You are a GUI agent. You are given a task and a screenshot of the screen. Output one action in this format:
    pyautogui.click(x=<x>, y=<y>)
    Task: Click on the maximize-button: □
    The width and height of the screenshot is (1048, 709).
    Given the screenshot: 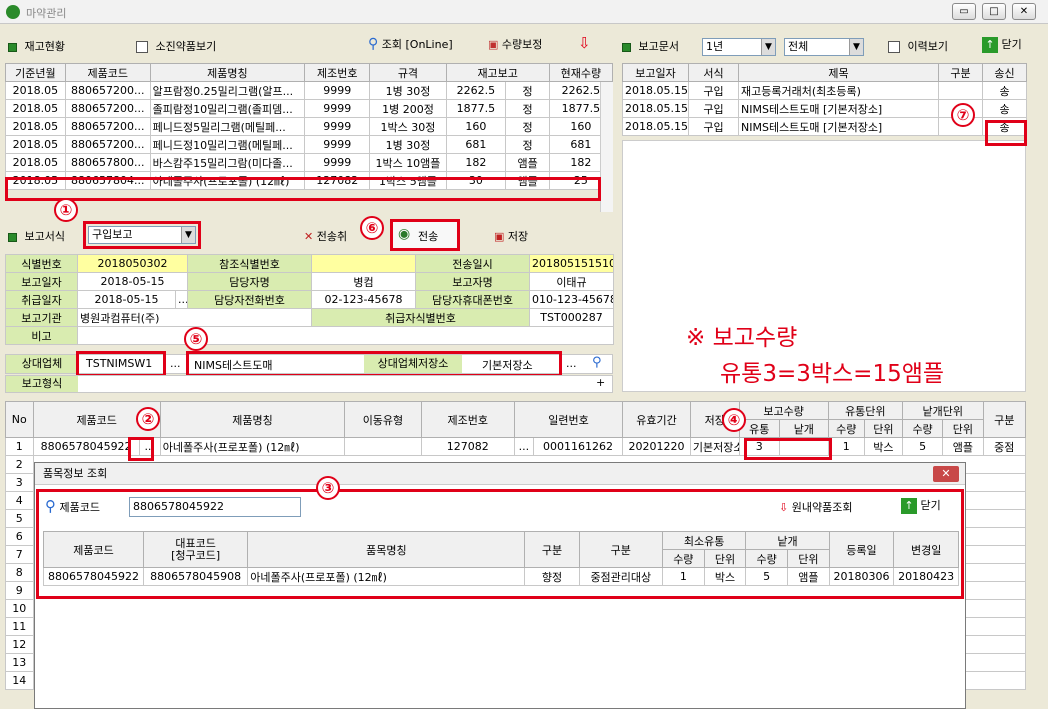 What is the action you would take?
    pyautogui.click(x=994, y=11)
    